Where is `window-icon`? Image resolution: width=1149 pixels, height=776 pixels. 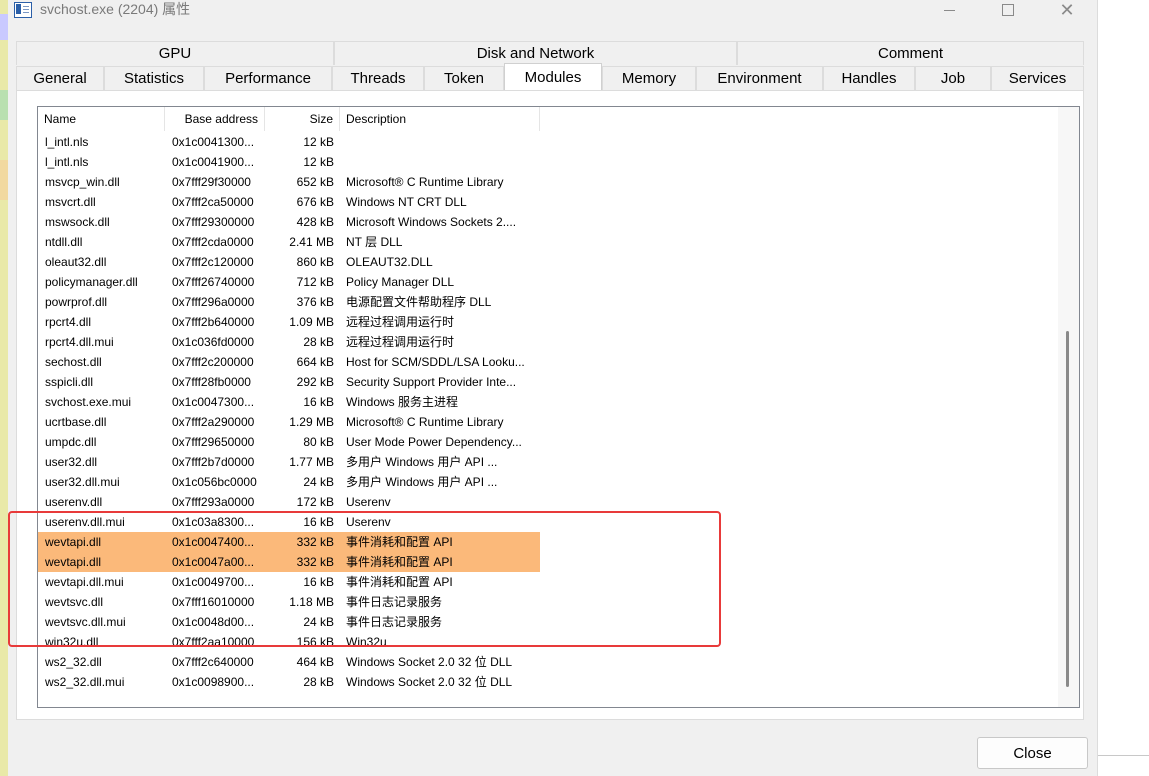 window-icon is located at coordinates (23, 10).